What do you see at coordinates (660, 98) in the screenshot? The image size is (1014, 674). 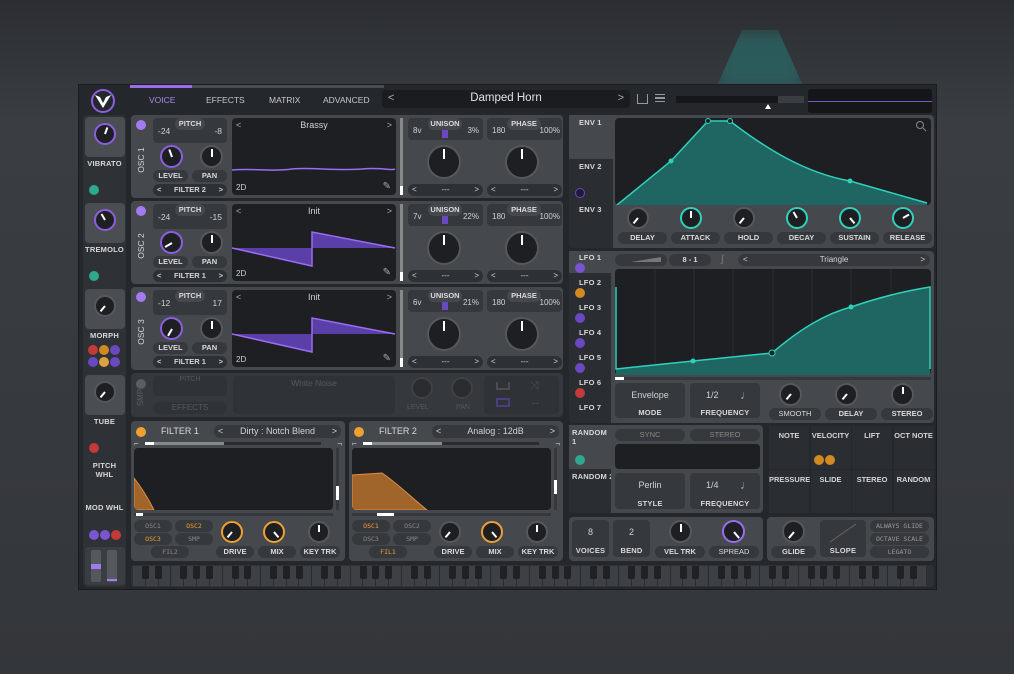 I see `menu-icon` at bounding box center [660, 98].